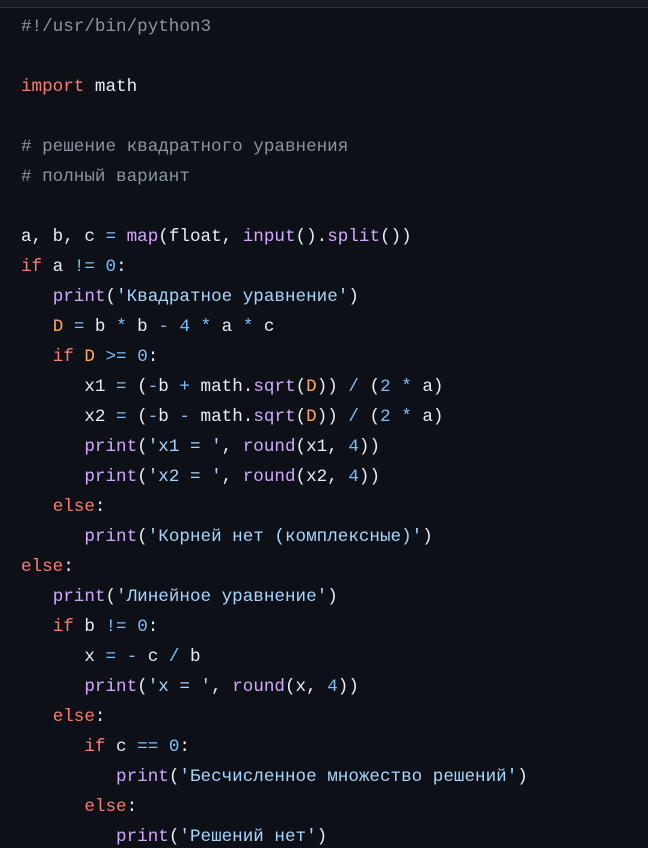  I want to click on text-token: math., so click(221, 417).